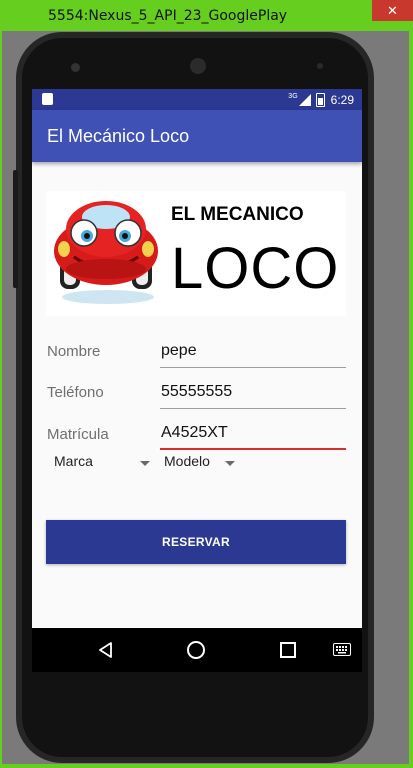 This screenshot has width=413, height=768. Describe the element at coordinates (74, 351) in the screenshot. I see `nombre-label: Nombre` at that location.